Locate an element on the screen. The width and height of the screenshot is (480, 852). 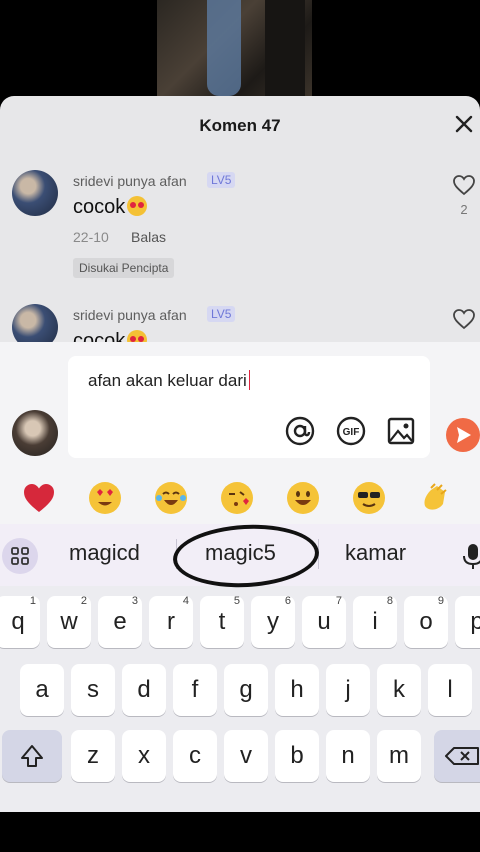
comment-item: sridevi punya afan LV5 cocok is located at coordinates (240, 324).